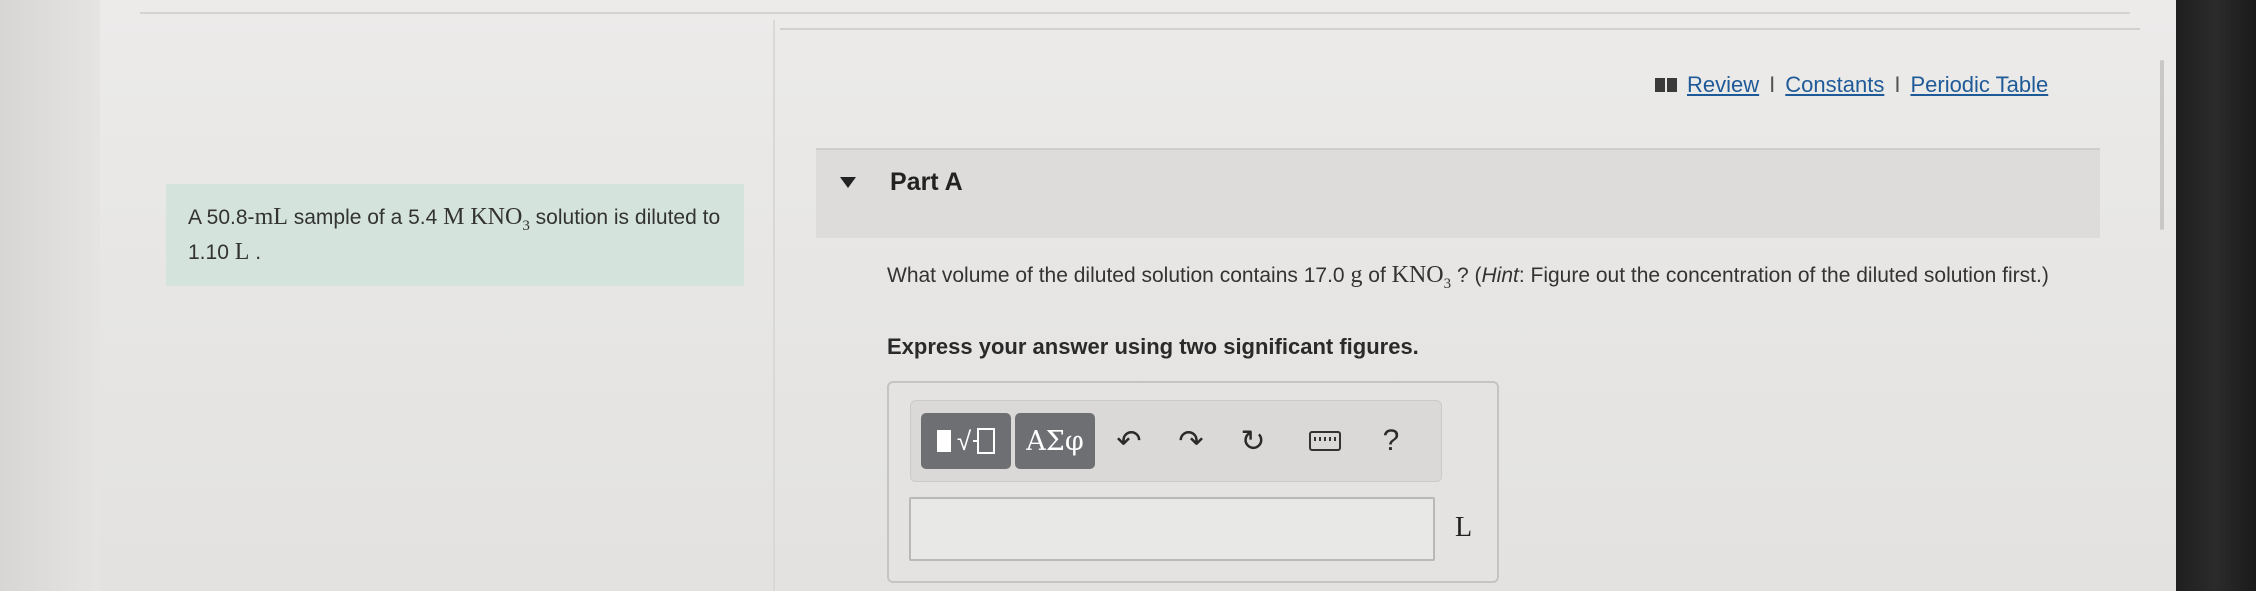 This screenshot has height=591, width=2256. What do you see at coordinates (2216, 295) in the screenshot?
I see `monitor-bezel` at bounding box center [2216, 295].